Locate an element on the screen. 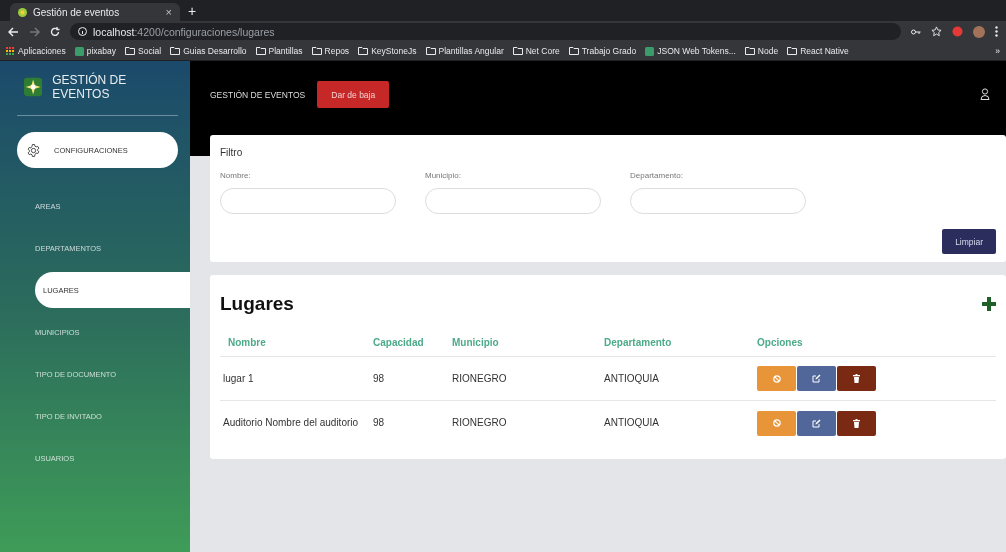  column-header: Opciones is located at coordinates (875, 347).